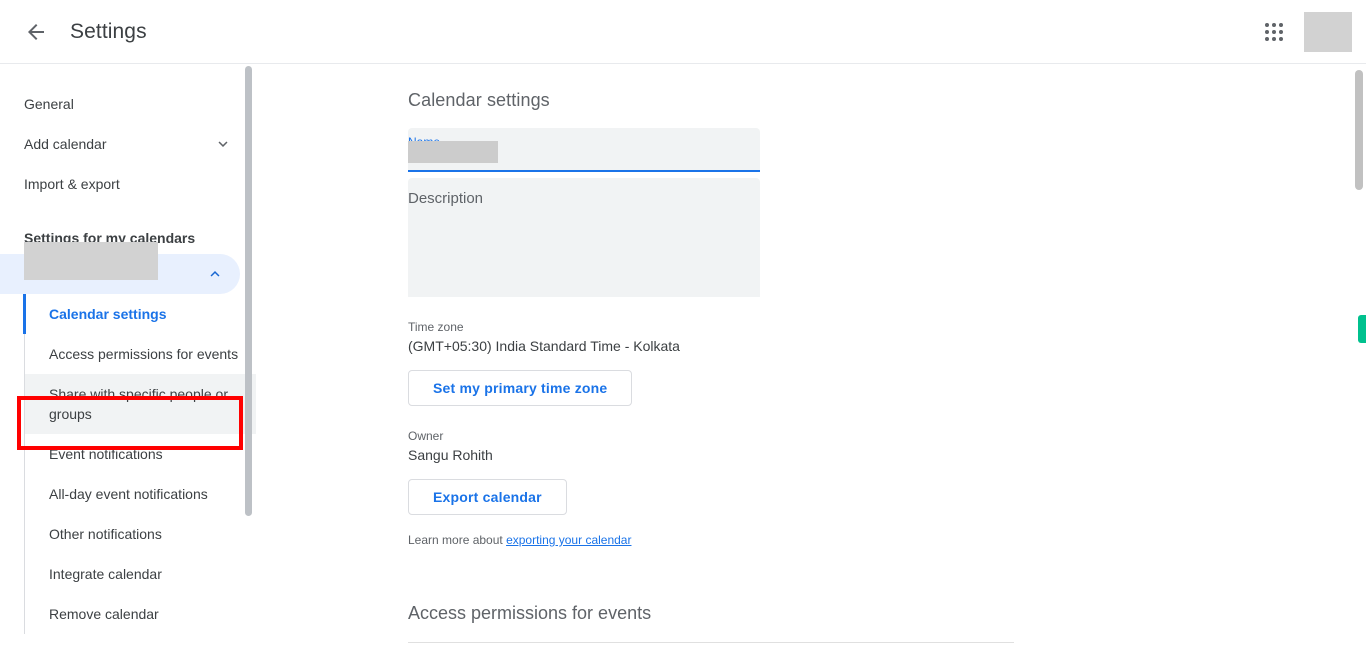 The width and height of the screenshot is (1366, 657). I want to click on owner-block: Owner Sangu Rohith, so click(718, 446).